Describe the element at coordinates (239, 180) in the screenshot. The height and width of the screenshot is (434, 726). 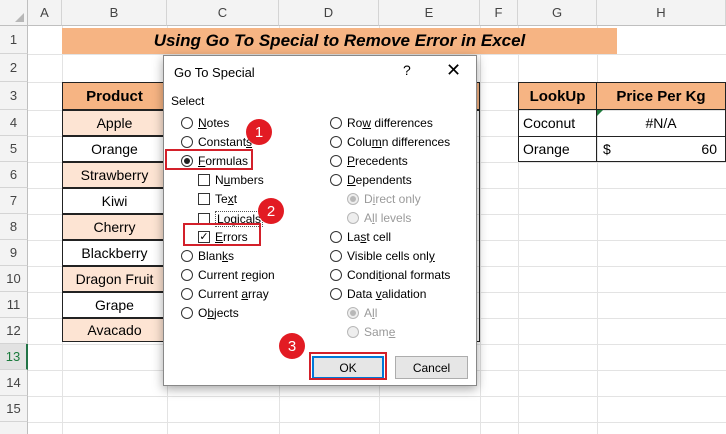
I see `option-label: Numbers` at that location.